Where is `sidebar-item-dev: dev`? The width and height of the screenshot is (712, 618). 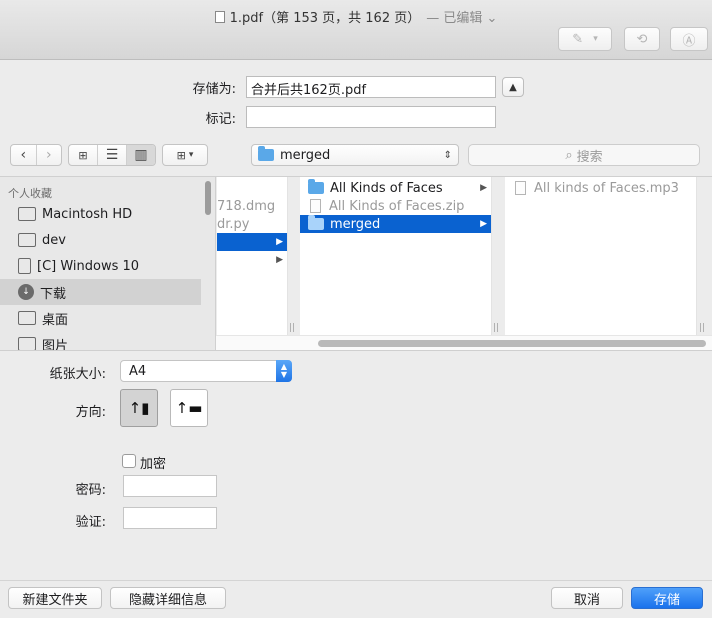
sidebar-item-dev: dev is located at coordinates (100, 240).